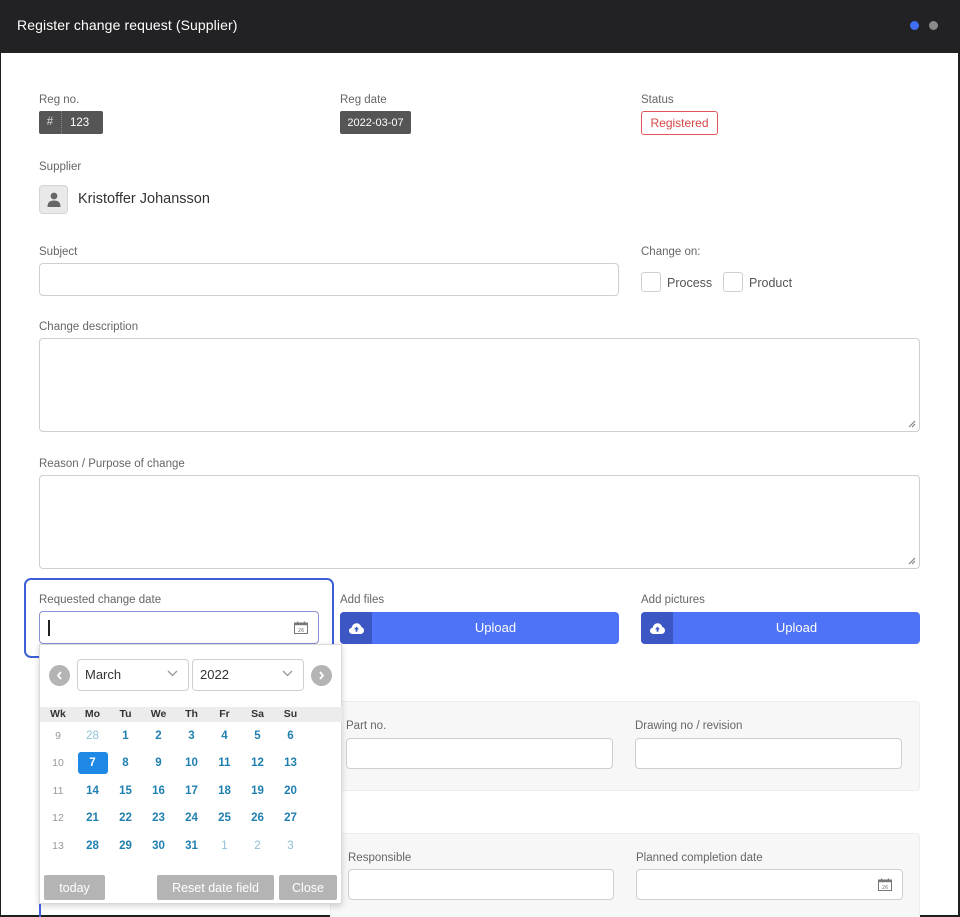 The image size is (960, 917). I want to click on chevron-down-icon, so click(172, 673).